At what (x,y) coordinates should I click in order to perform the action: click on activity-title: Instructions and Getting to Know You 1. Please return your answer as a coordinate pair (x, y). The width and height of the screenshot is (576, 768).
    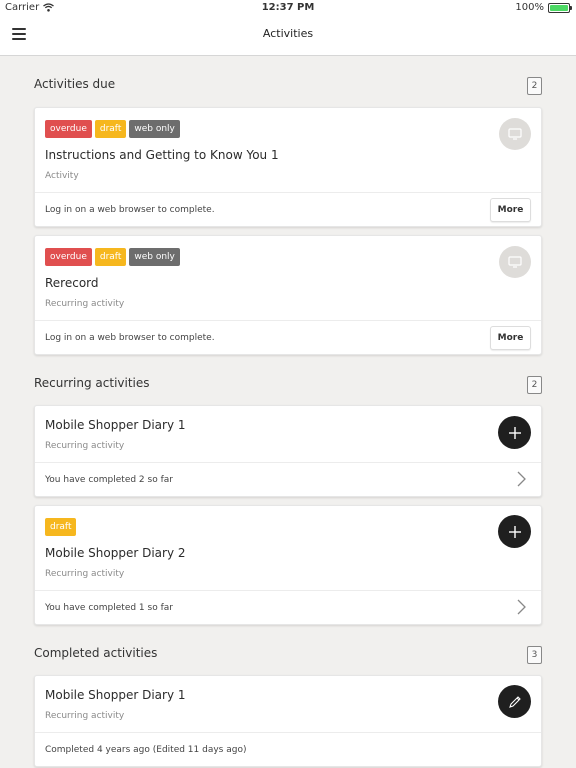
    Looking at the image, I should click on (162, 155).